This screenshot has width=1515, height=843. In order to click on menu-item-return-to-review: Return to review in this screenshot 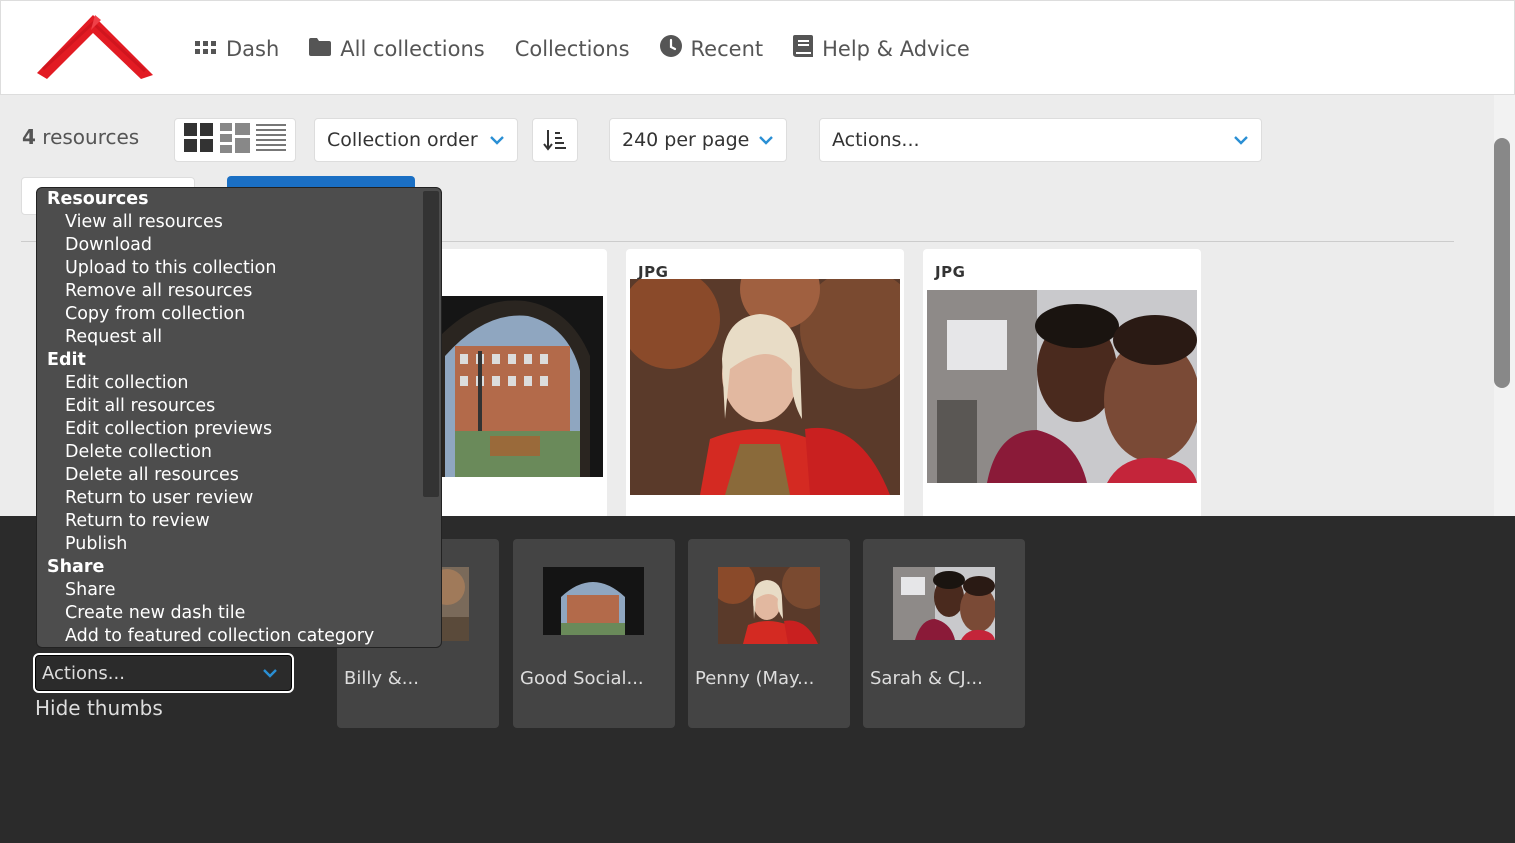, I will do `click(205, 521)`.